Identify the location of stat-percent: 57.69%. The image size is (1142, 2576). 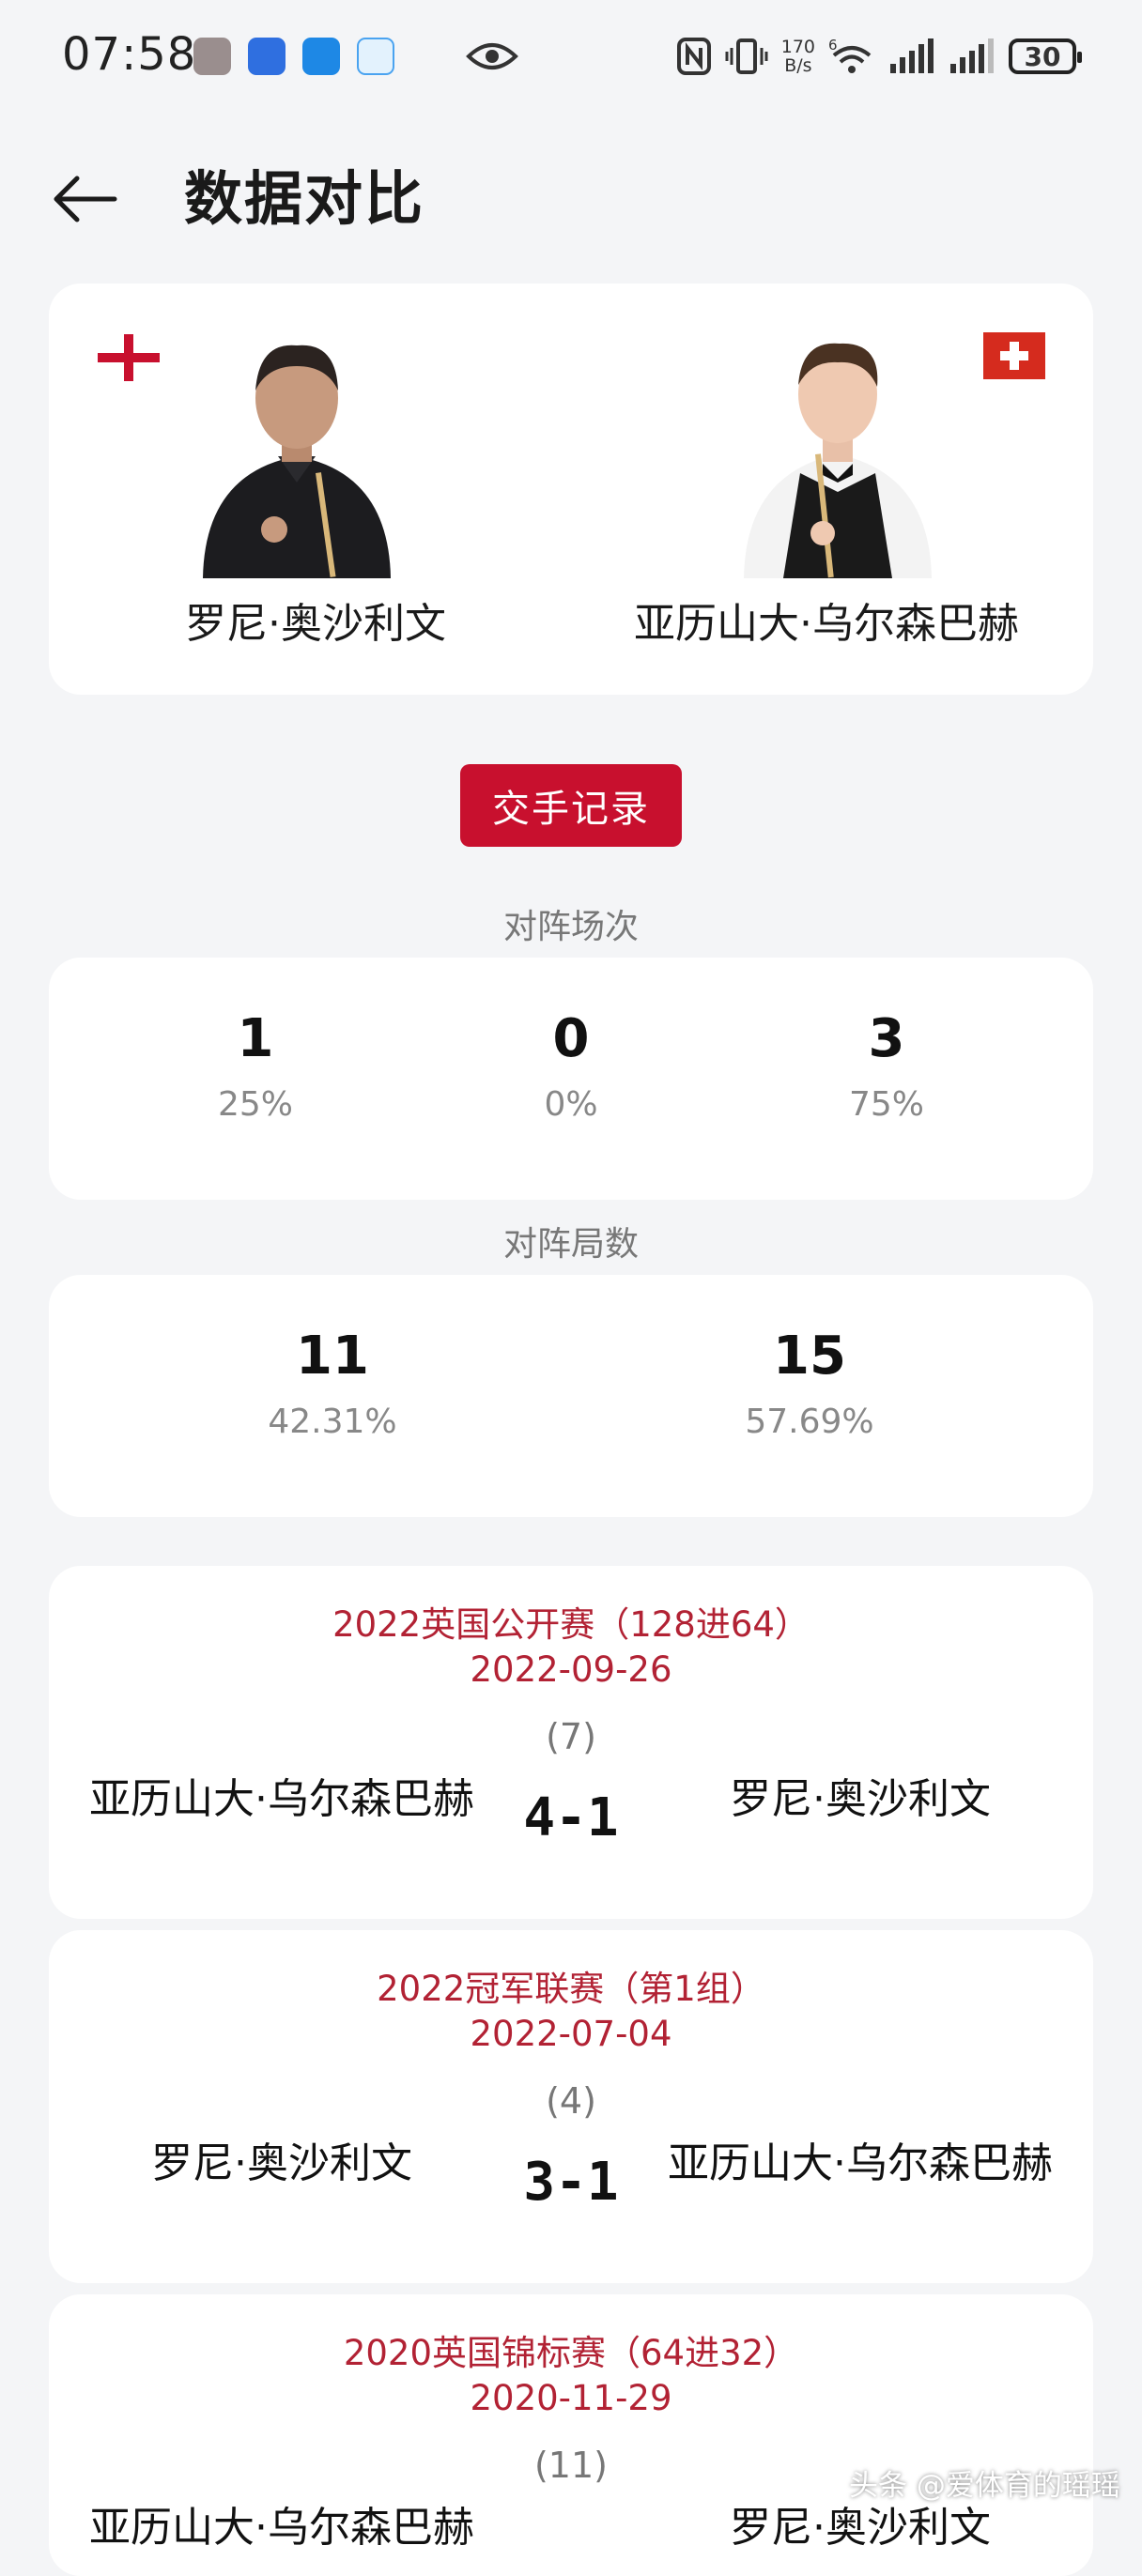
(809, 1422).